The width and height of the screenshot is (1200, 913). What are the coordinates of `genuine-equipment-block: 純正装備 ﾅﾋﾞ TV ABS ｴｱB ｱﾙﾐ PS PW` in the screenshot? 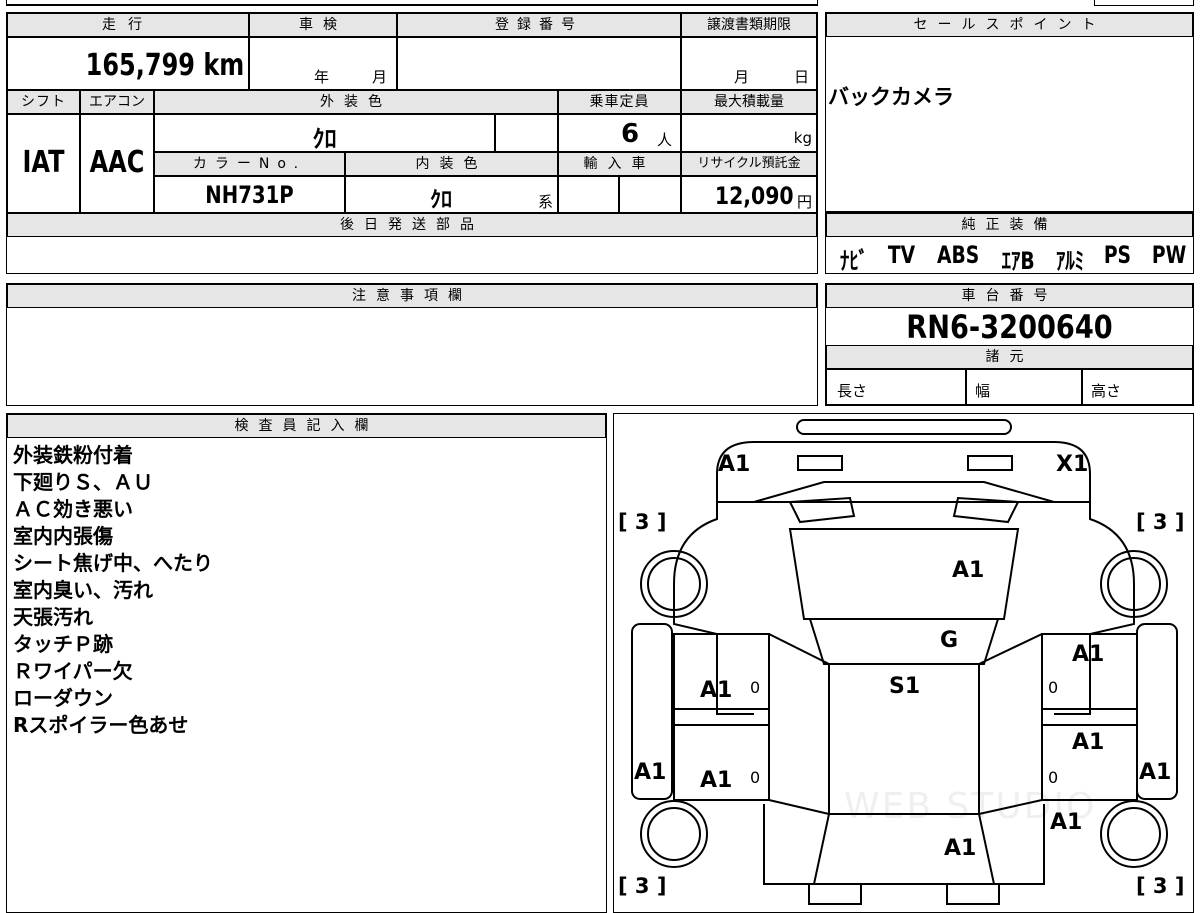 It's located at (1009, 243).